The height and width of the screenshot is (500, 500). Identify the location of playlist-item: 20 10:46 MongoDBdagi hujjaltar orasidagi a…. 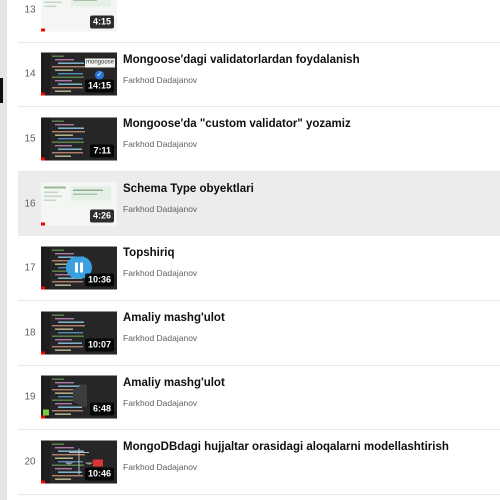
(259, 462).